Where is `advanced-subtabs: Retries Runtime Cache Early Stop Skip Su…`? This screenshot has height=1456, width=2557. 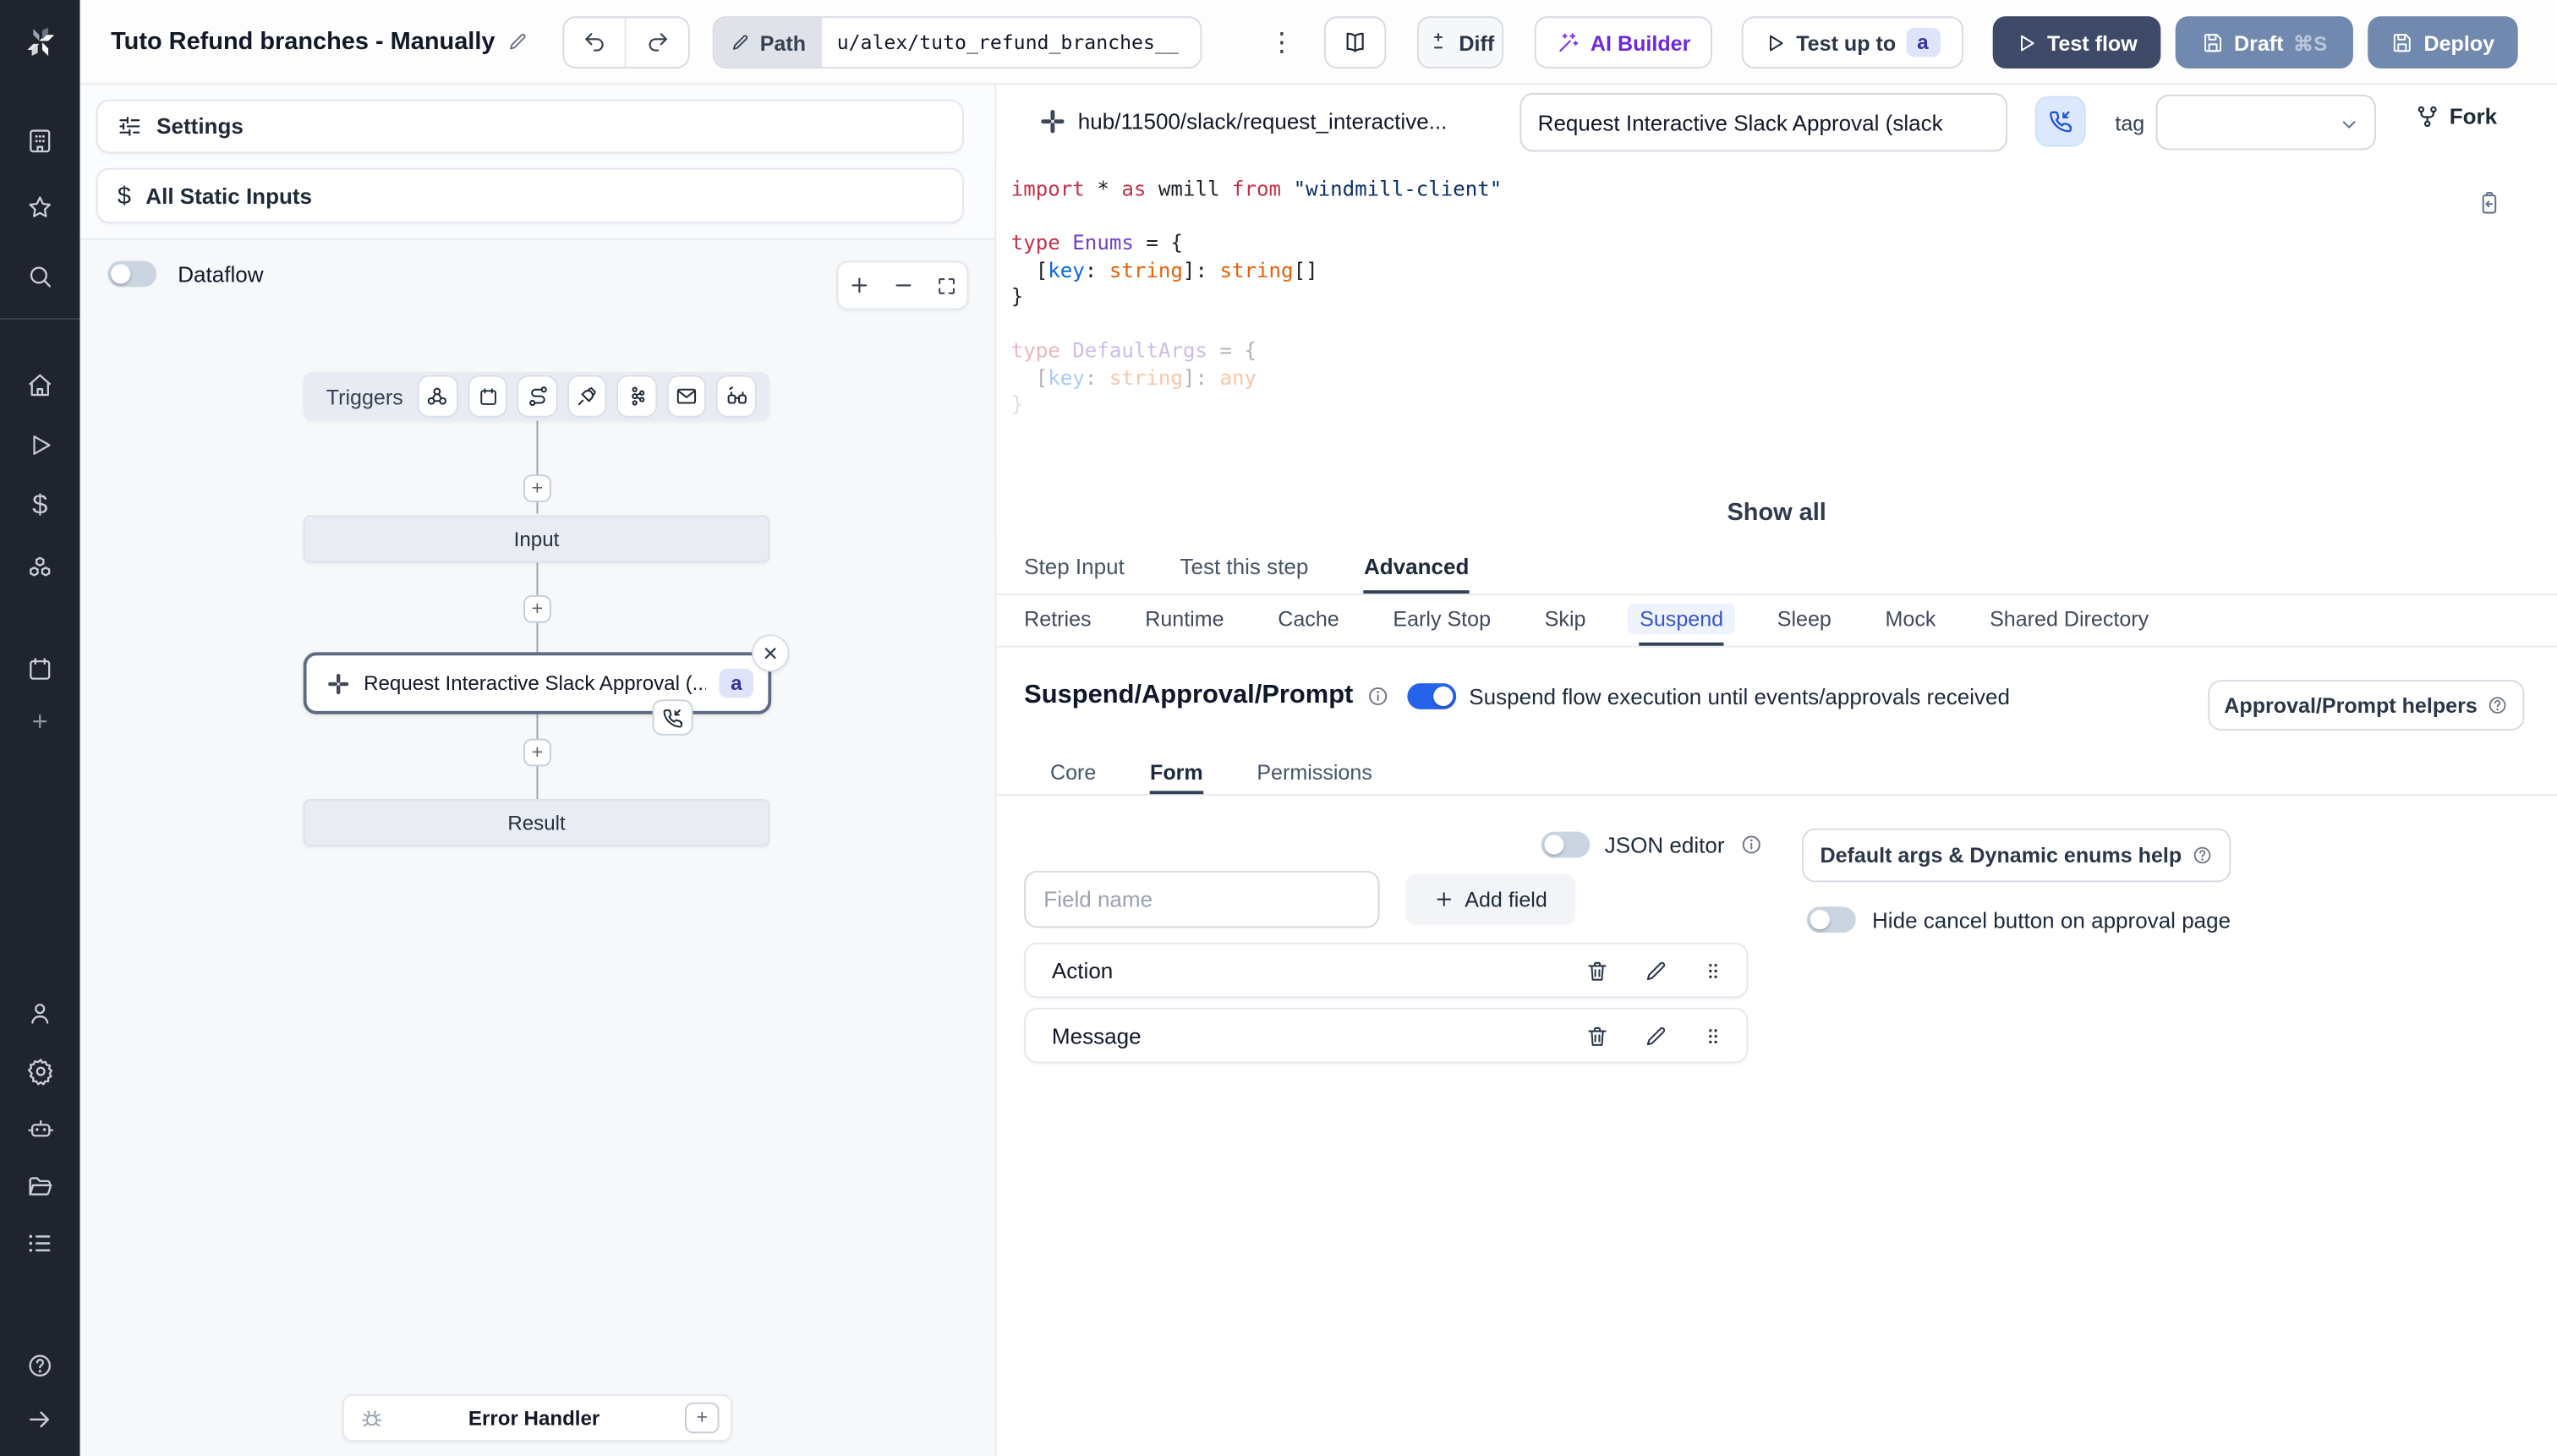 advanced-subtabs: Retries Runtime Cache Early Stop Skip Su… is located at coordinates (1776, 622).